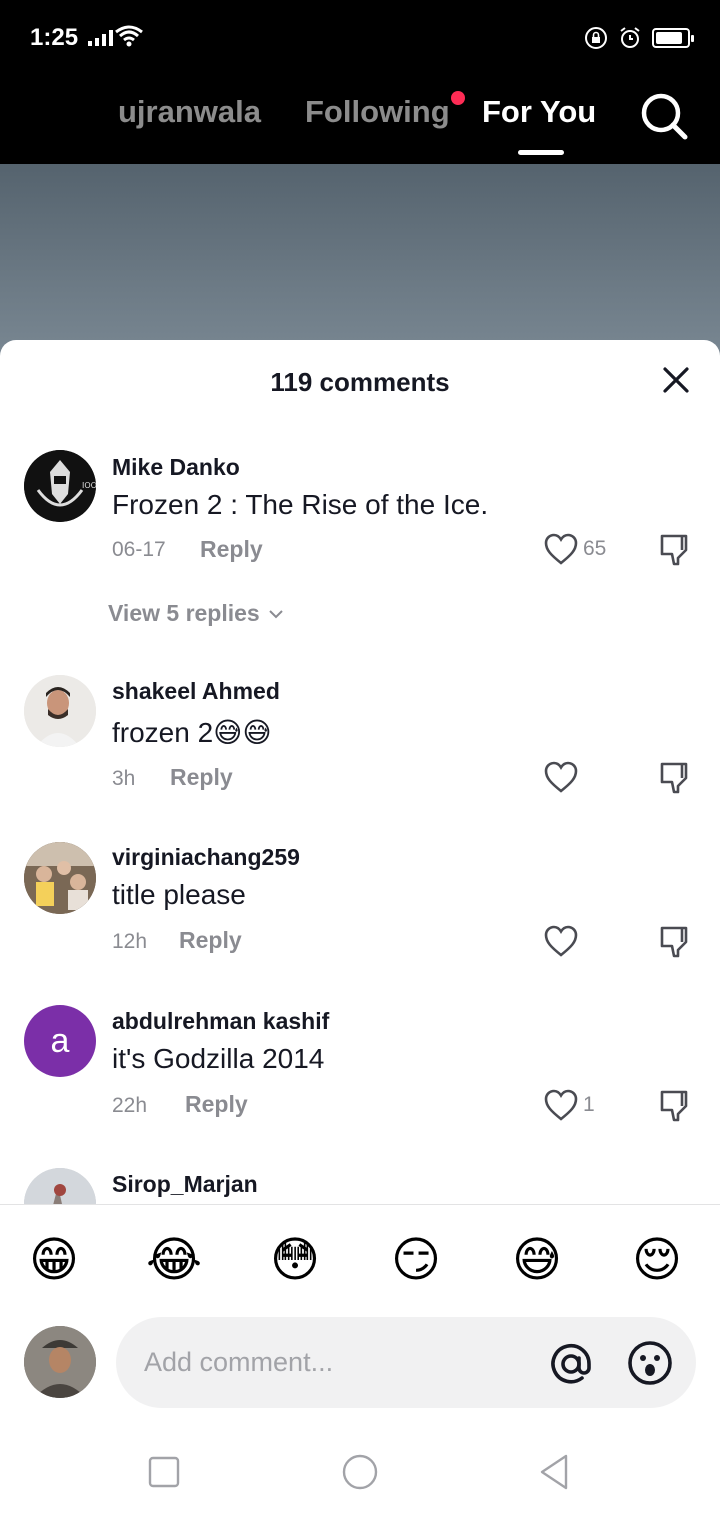  Describe the element at coordinates (89, 485) in the screenshot. I see `svg-text: IOOI` at that location.